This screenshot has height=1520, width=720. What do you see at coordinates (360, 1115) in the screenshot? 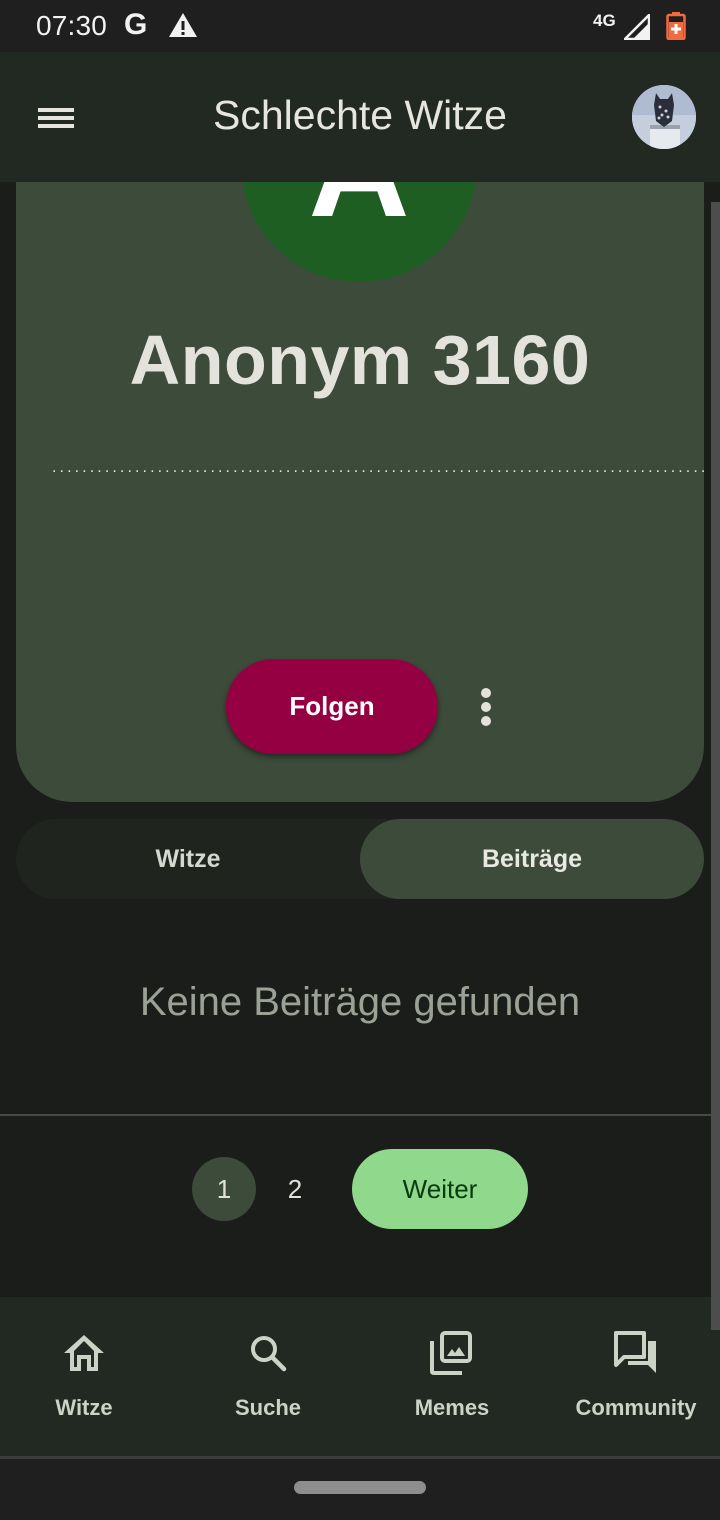
I see `divider` at bounding box center [360, 1115].